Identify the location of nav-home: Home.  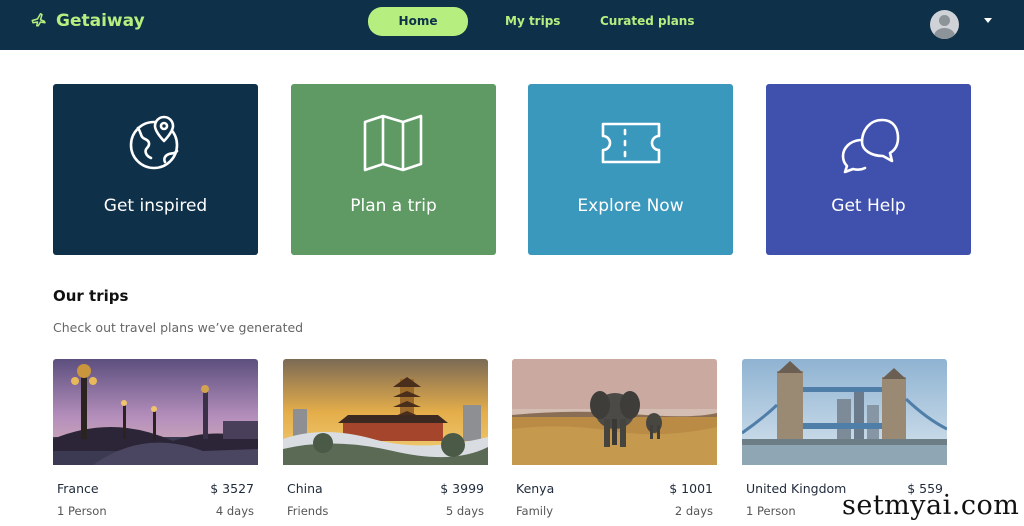
(418, 21).